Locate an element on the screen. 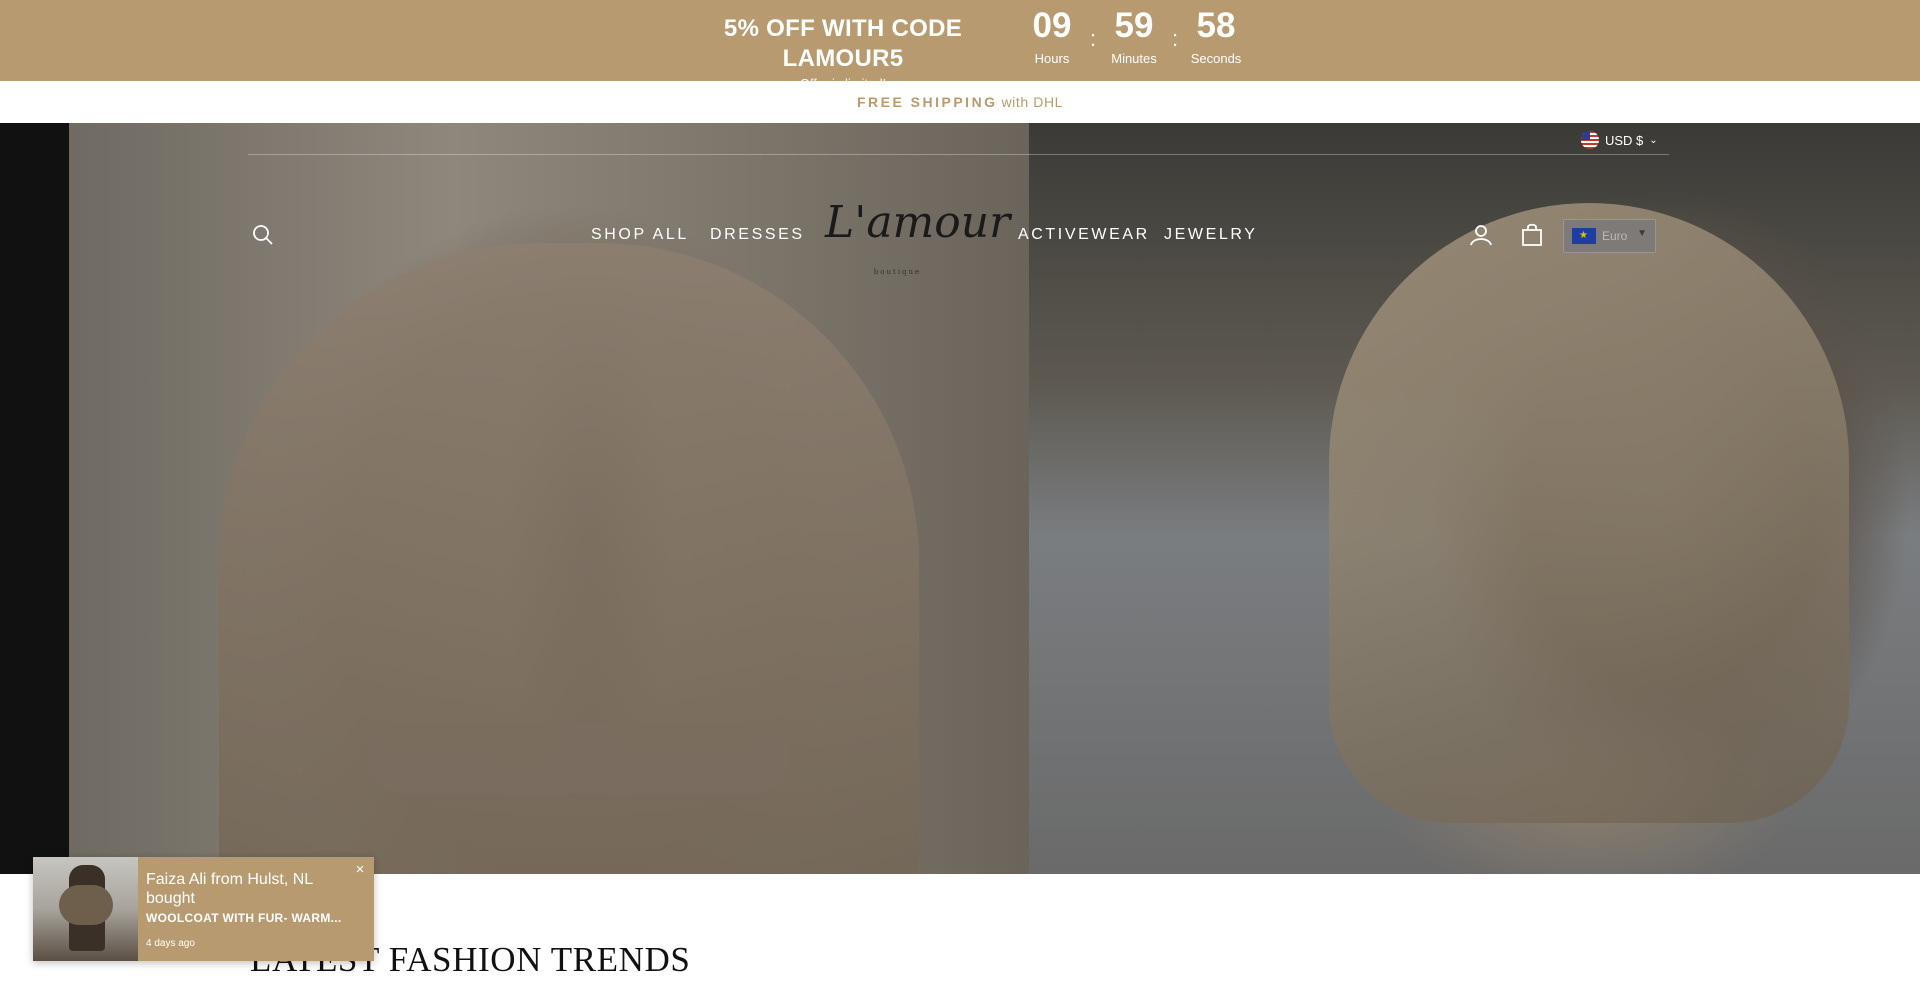  countdown-timer: 09 Hours : 59 Minutes : 58 Seconds is located at coordinates (1134, 39).